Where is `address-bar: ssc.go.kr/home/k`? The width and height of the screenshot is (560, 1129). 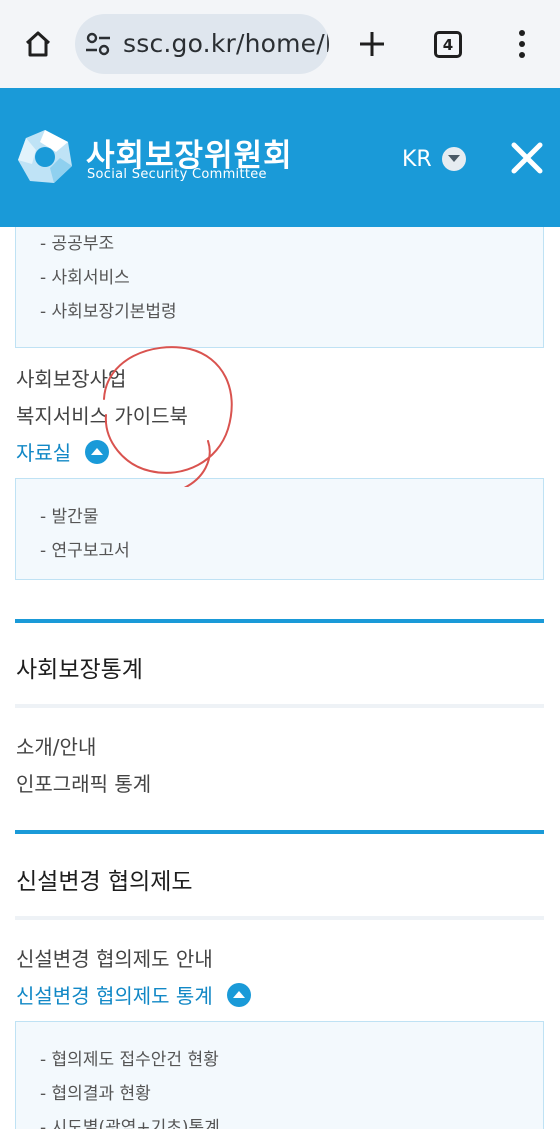
address-bar: ssc.go.kr/home/k is located at coordinates (202, 44).